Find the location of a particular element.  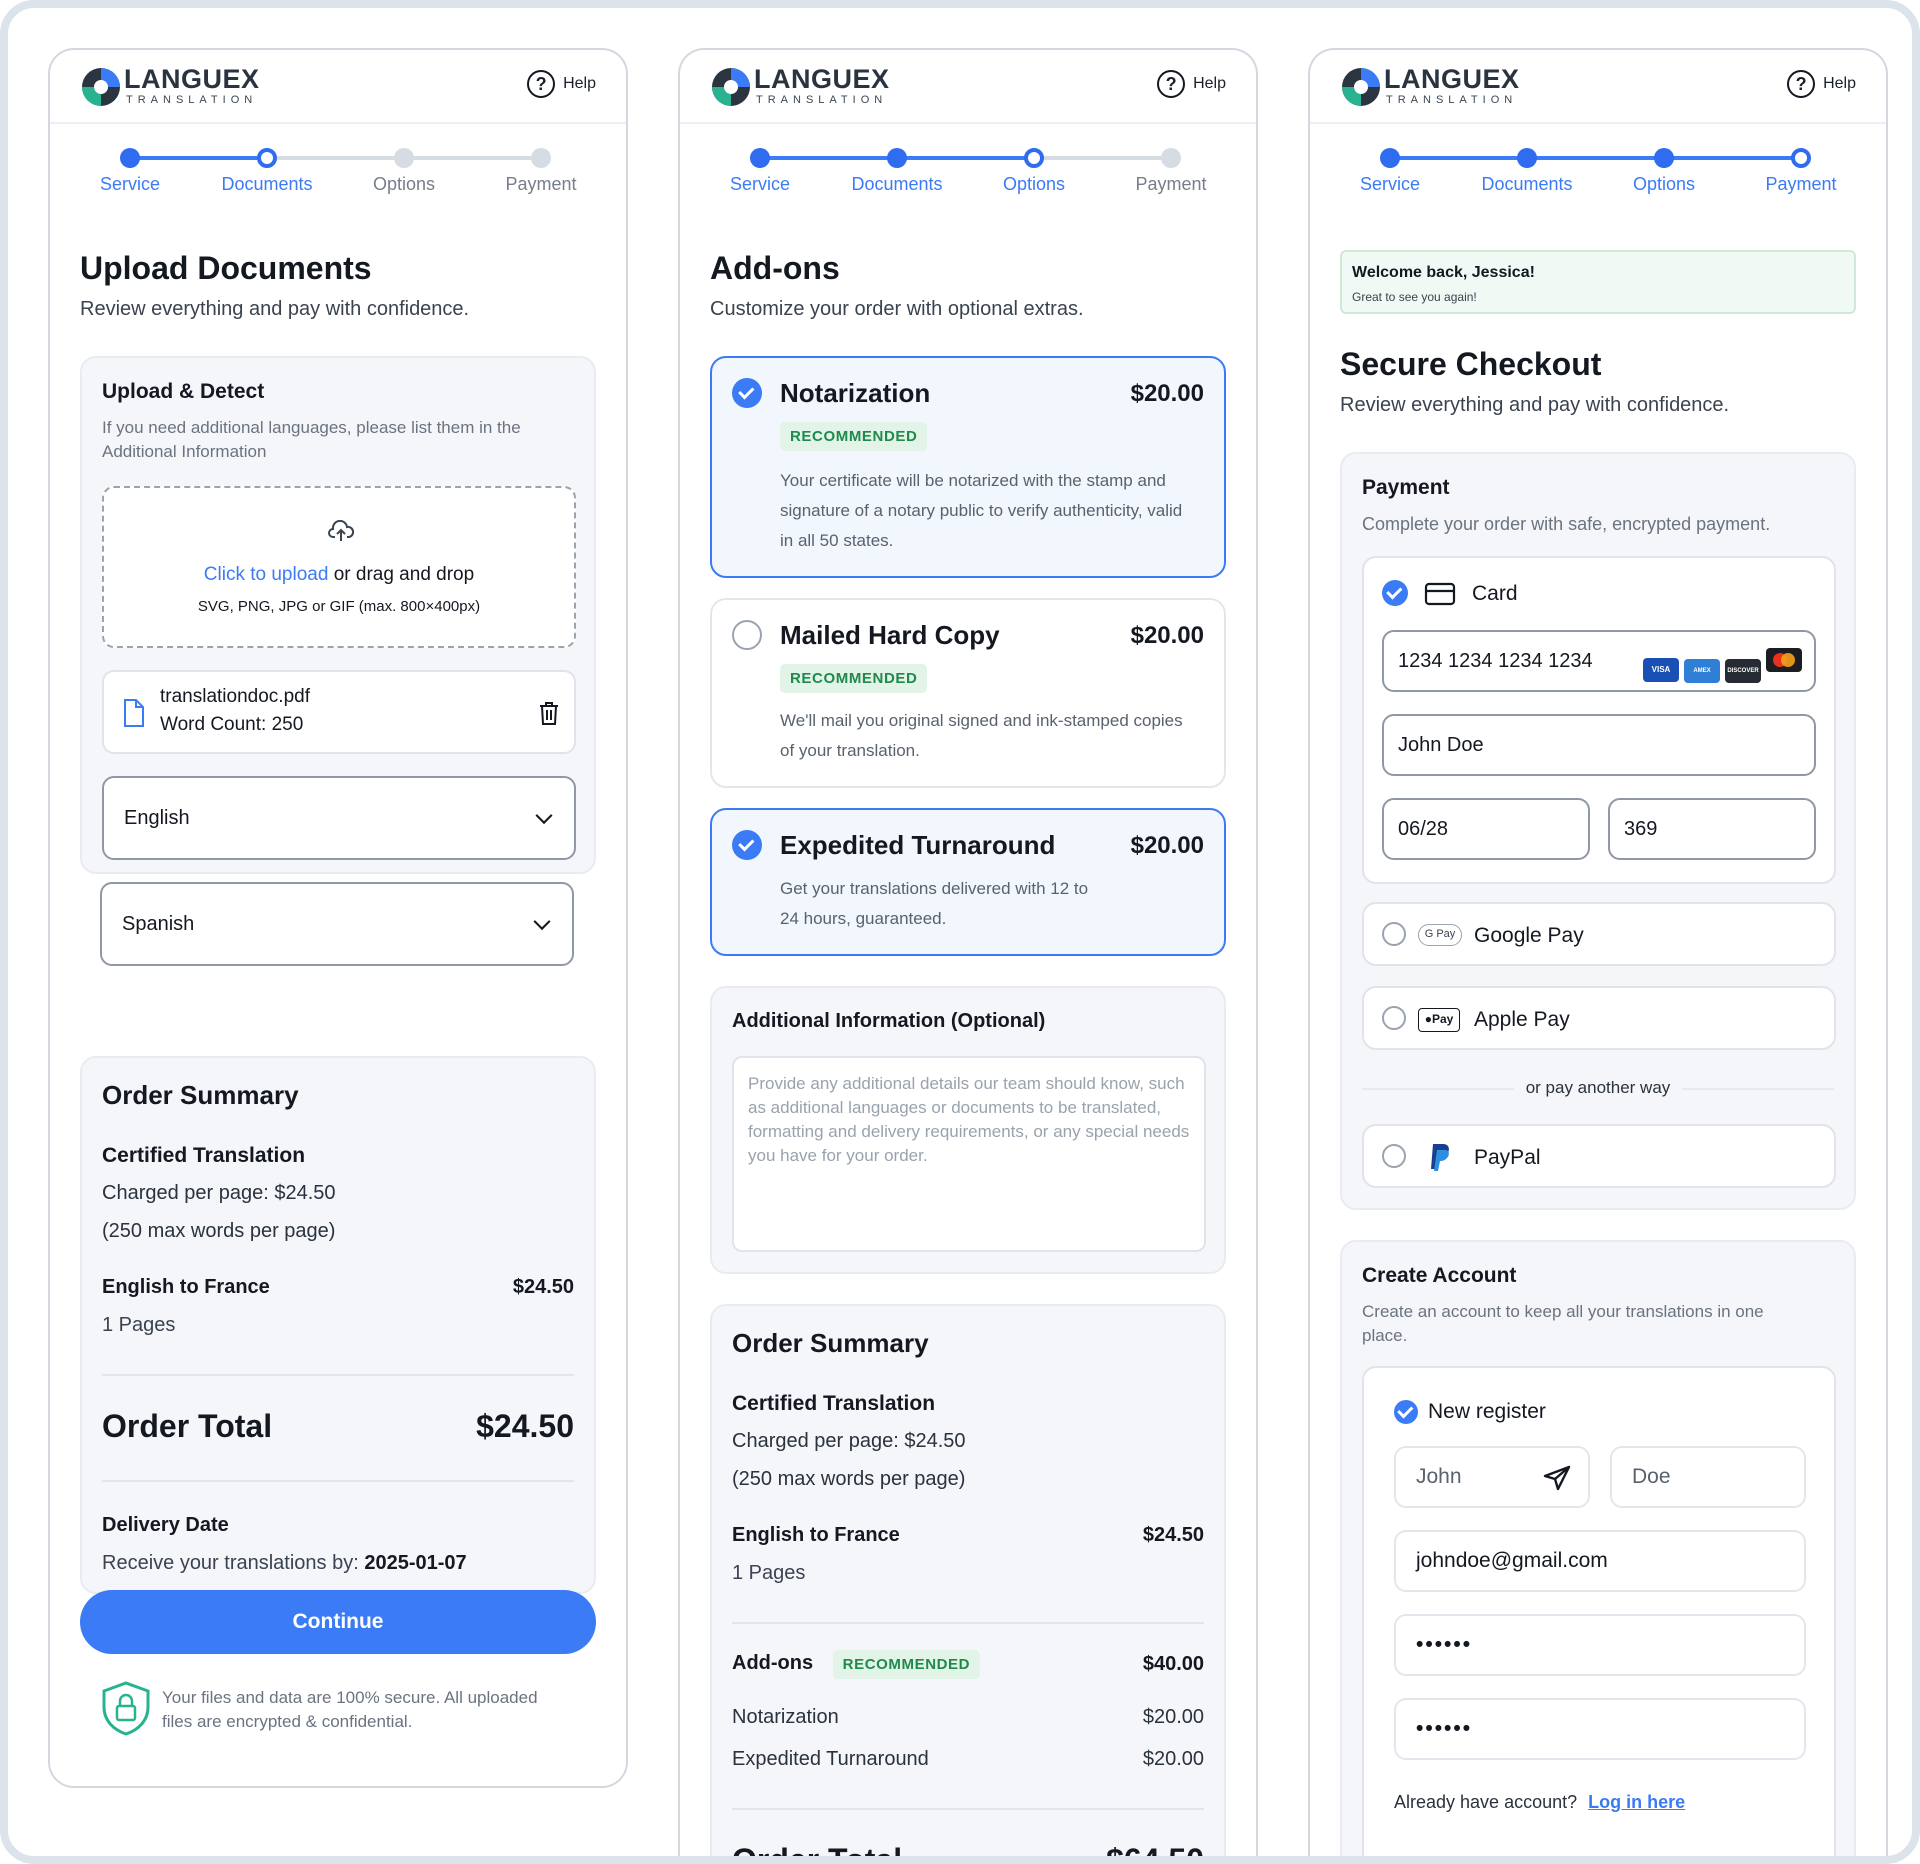

page-count: 1 Pages is located at coordinates (139, 1325).